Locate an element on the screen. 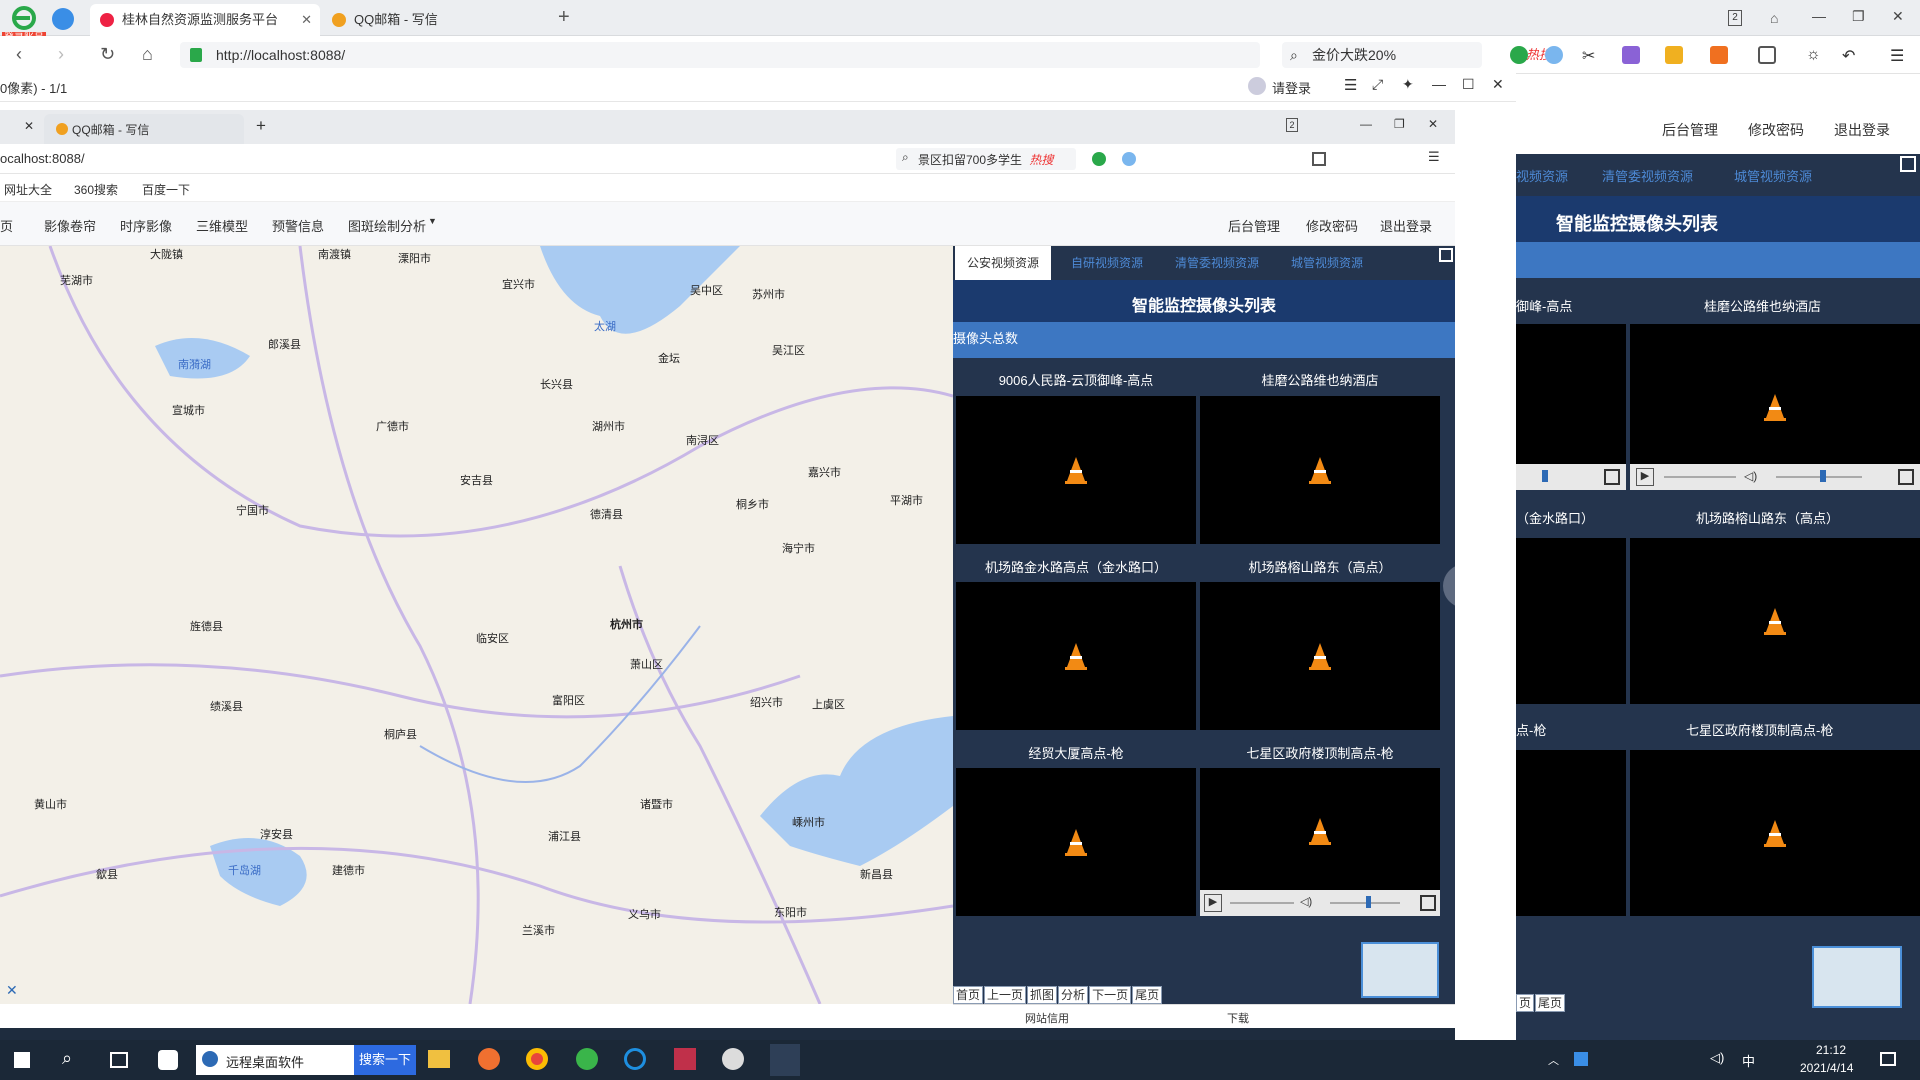 Image resolution: width=1920 pixels, height=1080 pixels. pager-capture: 抓图 is located at coordinates (1042, 995).